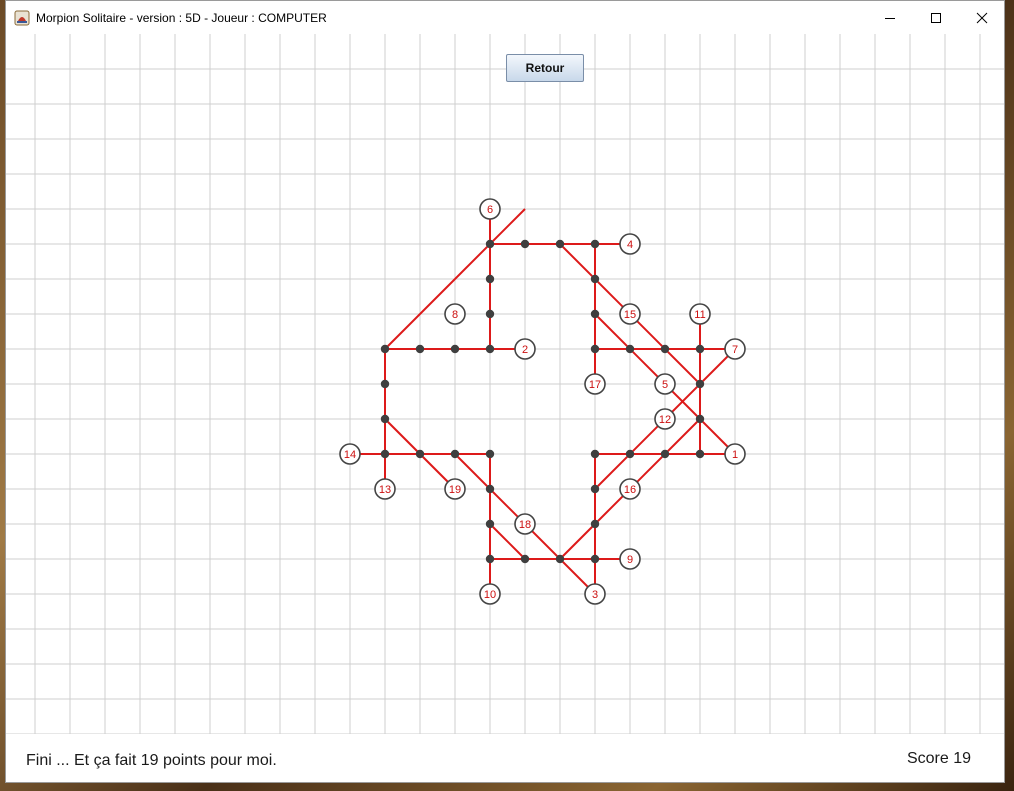 Image resolution: width=1014 pixels, height=791 pixels. I want to click on move-number: 17, so click(595, 385).